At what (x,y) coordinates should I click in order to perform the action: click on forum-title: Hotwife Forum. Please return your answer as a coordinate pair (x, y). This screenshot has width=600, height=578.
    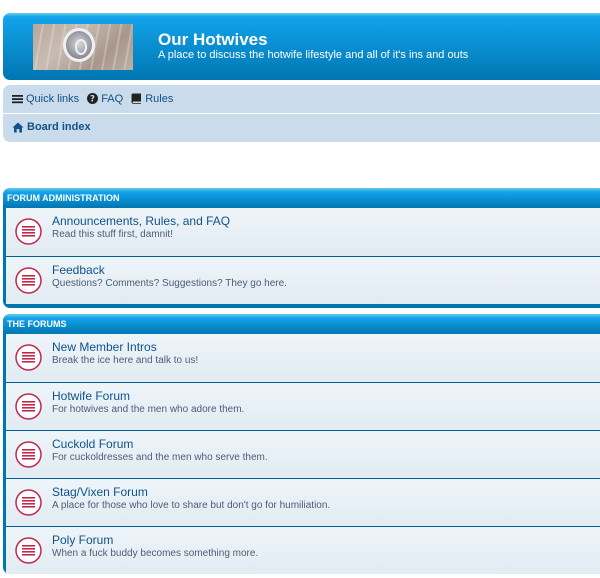
    Looking at the image, I should click on (91, 396).